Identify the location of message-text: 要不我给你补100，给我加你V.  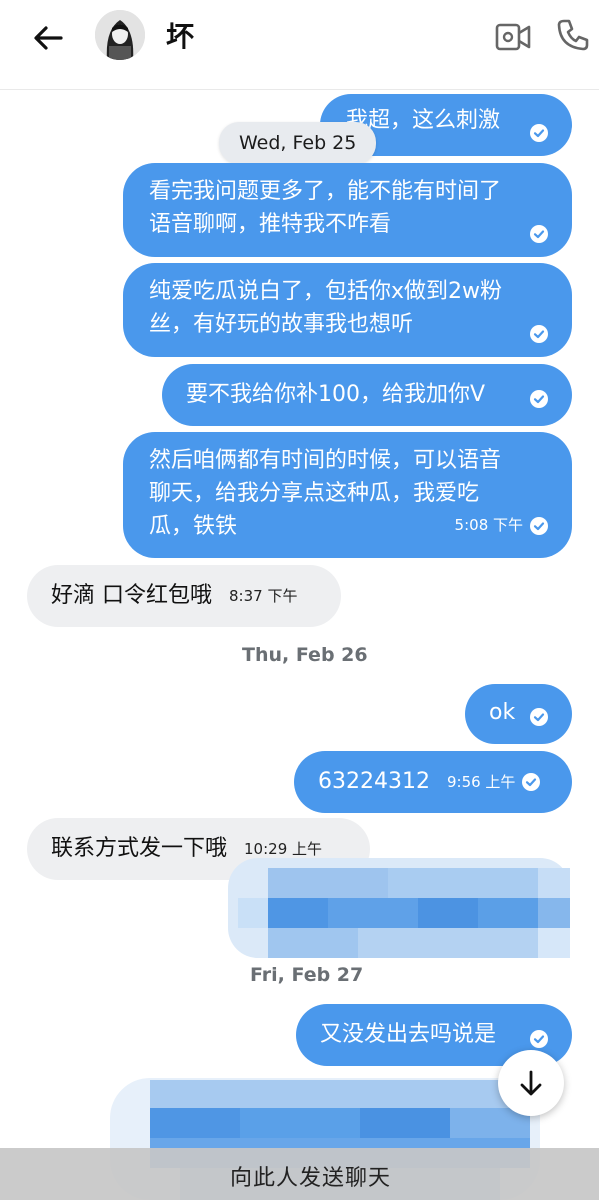
(336, 394).